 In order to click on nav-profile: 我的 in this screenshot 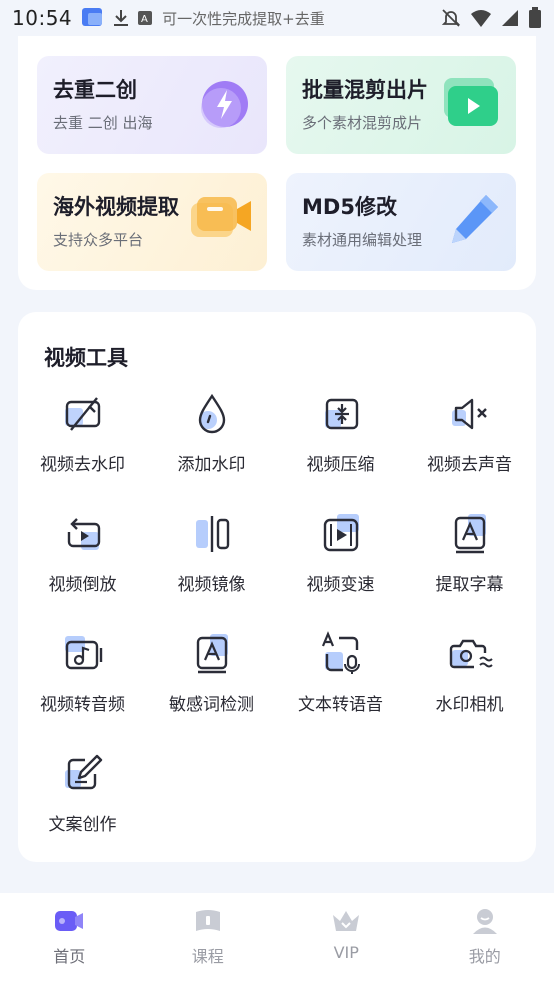, I will do `click(485, 939)`.